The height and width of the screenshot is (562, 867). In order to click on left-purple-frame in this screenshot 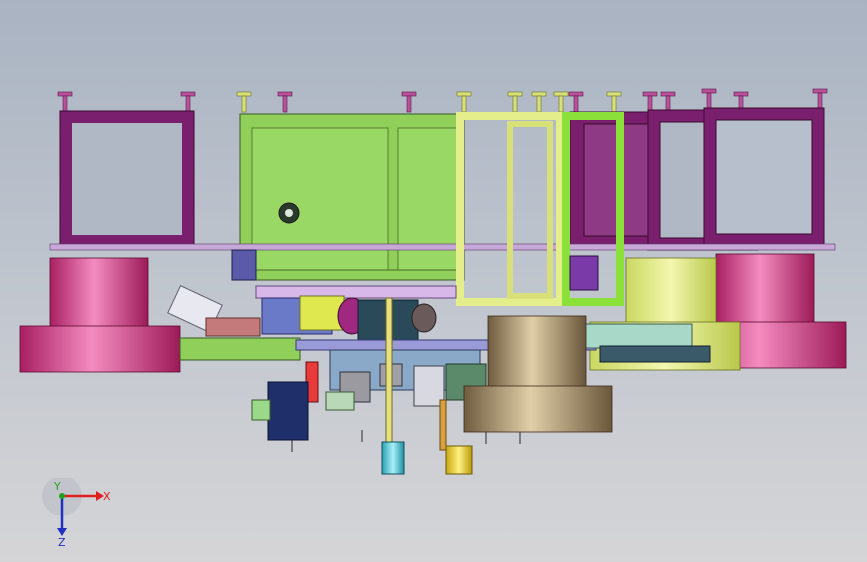, I will do `click(127, 179)`.